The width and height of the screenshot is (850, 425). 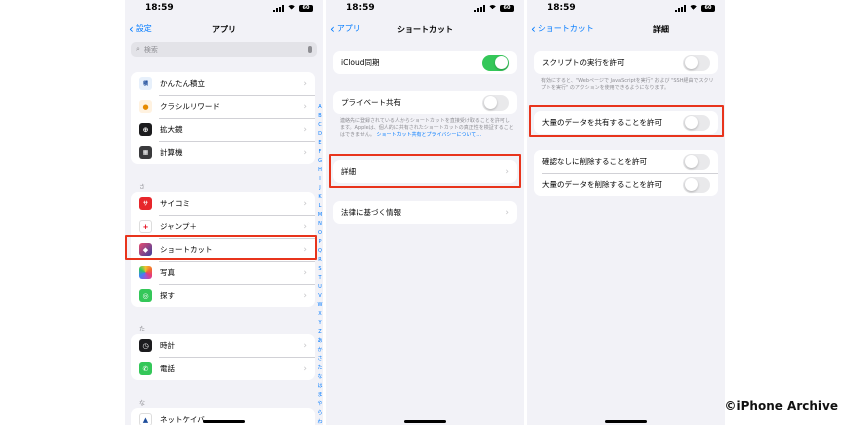 What do you see at coordinates (583, 62) in the screenshot?
I see `allow-script-label: スクリプトの実行を許可` at bounding box center [583, 62].